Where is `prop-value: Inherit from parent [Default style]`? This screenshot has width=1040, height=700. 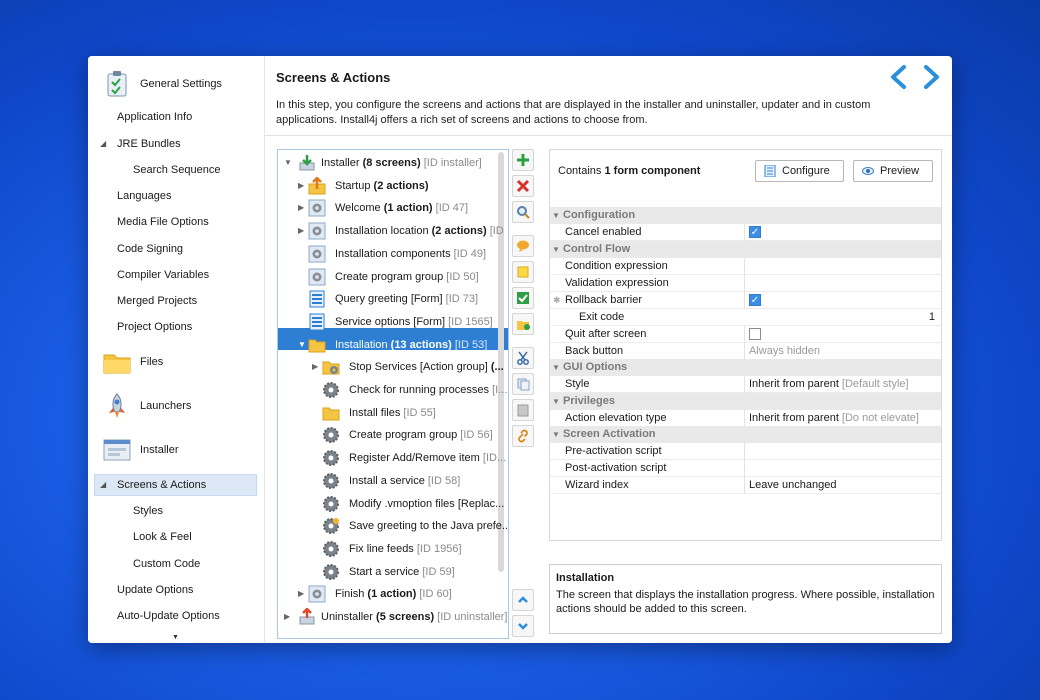 prop-value: Inherit from parent [Default style] is located at coordinates (844, 384).